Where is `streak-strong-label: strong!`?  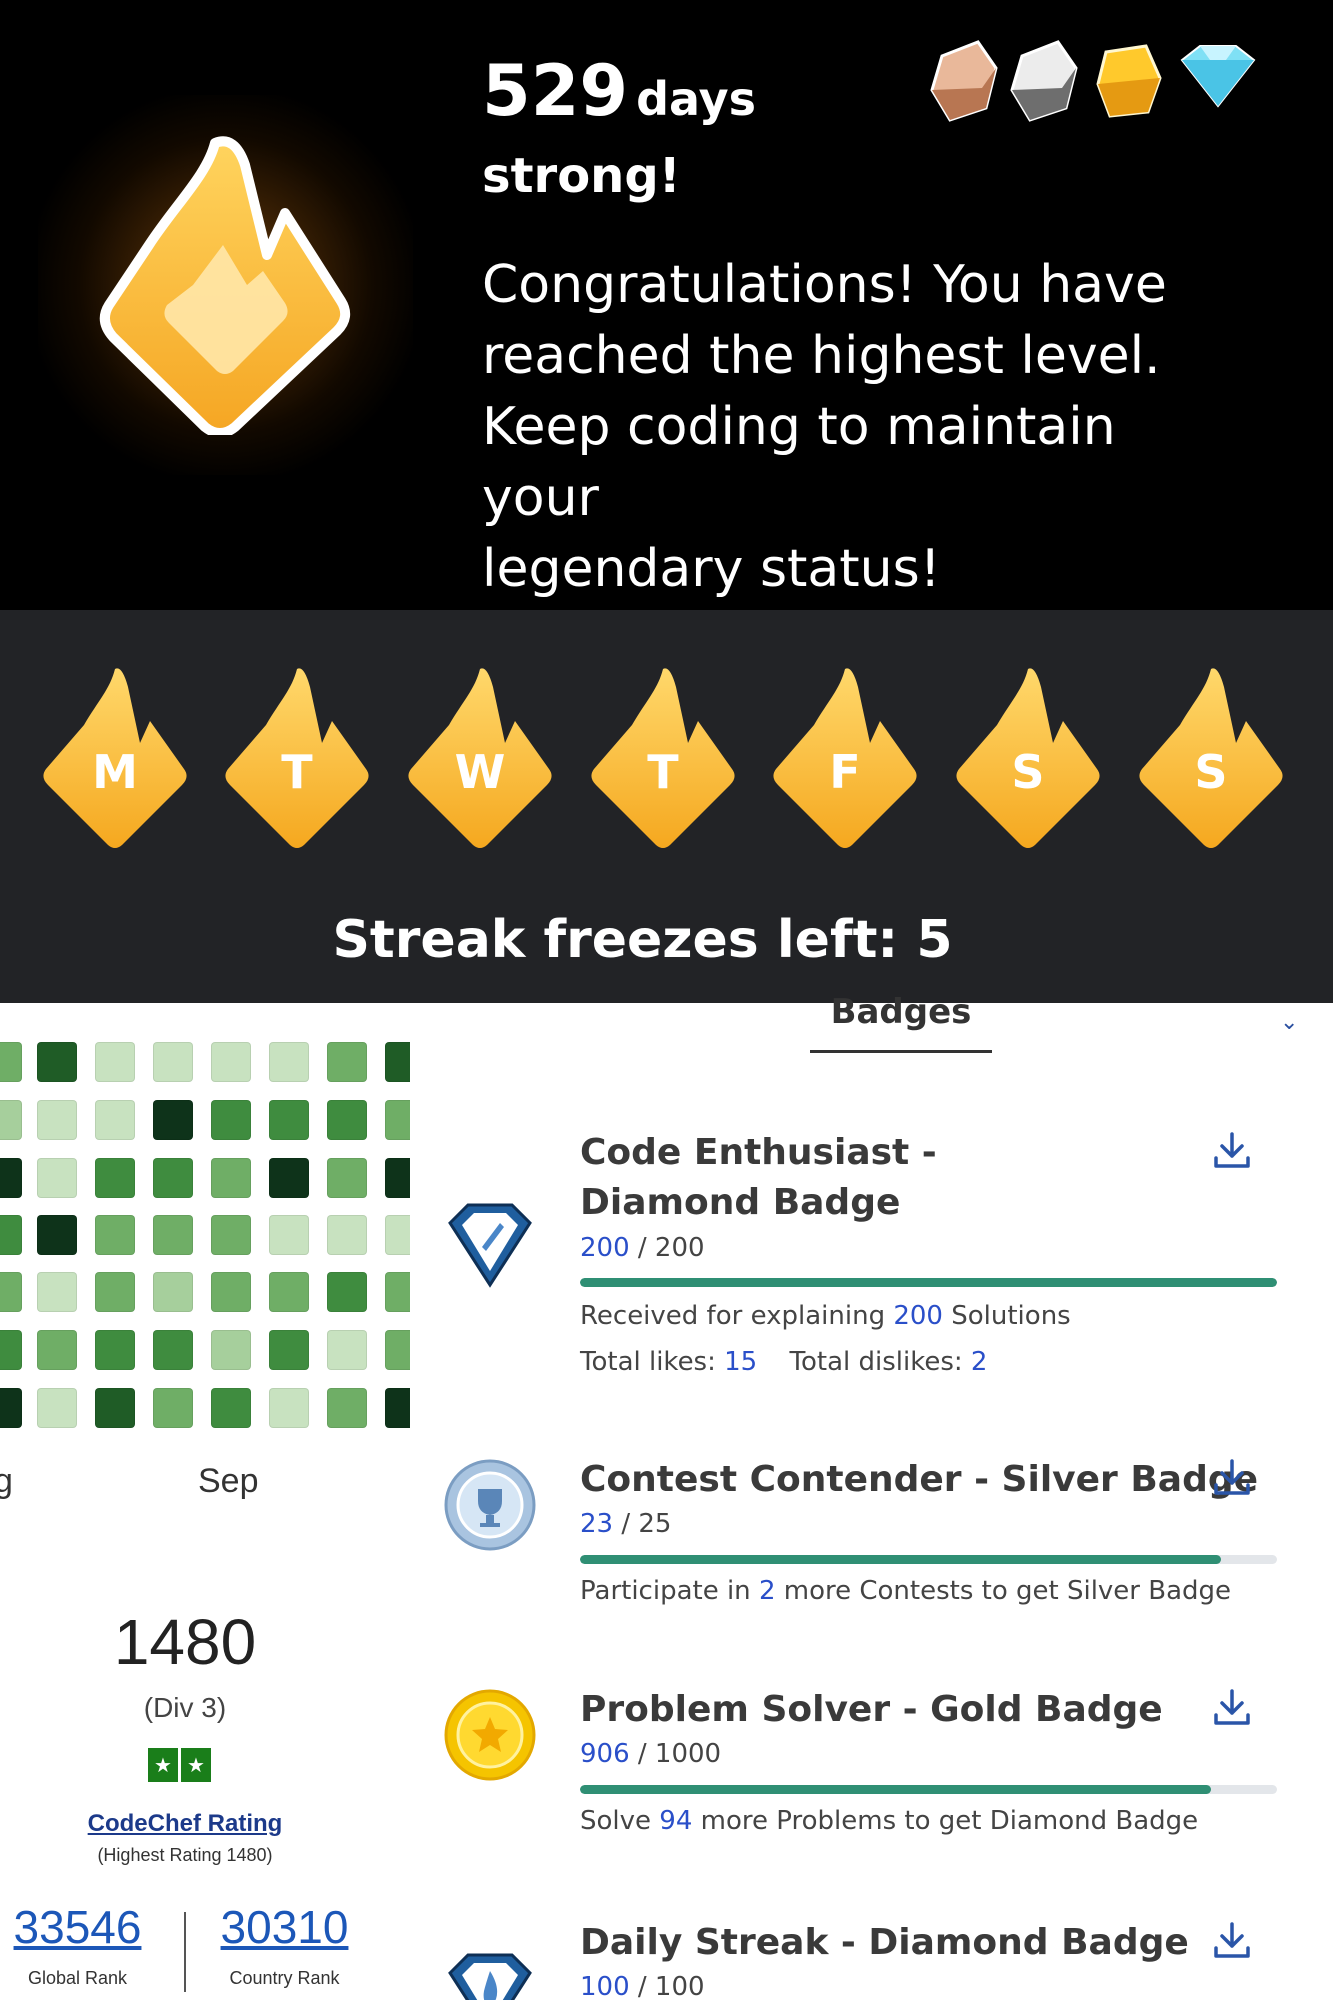 streak-strong-label: strong! is located at coordinates (581, 176).